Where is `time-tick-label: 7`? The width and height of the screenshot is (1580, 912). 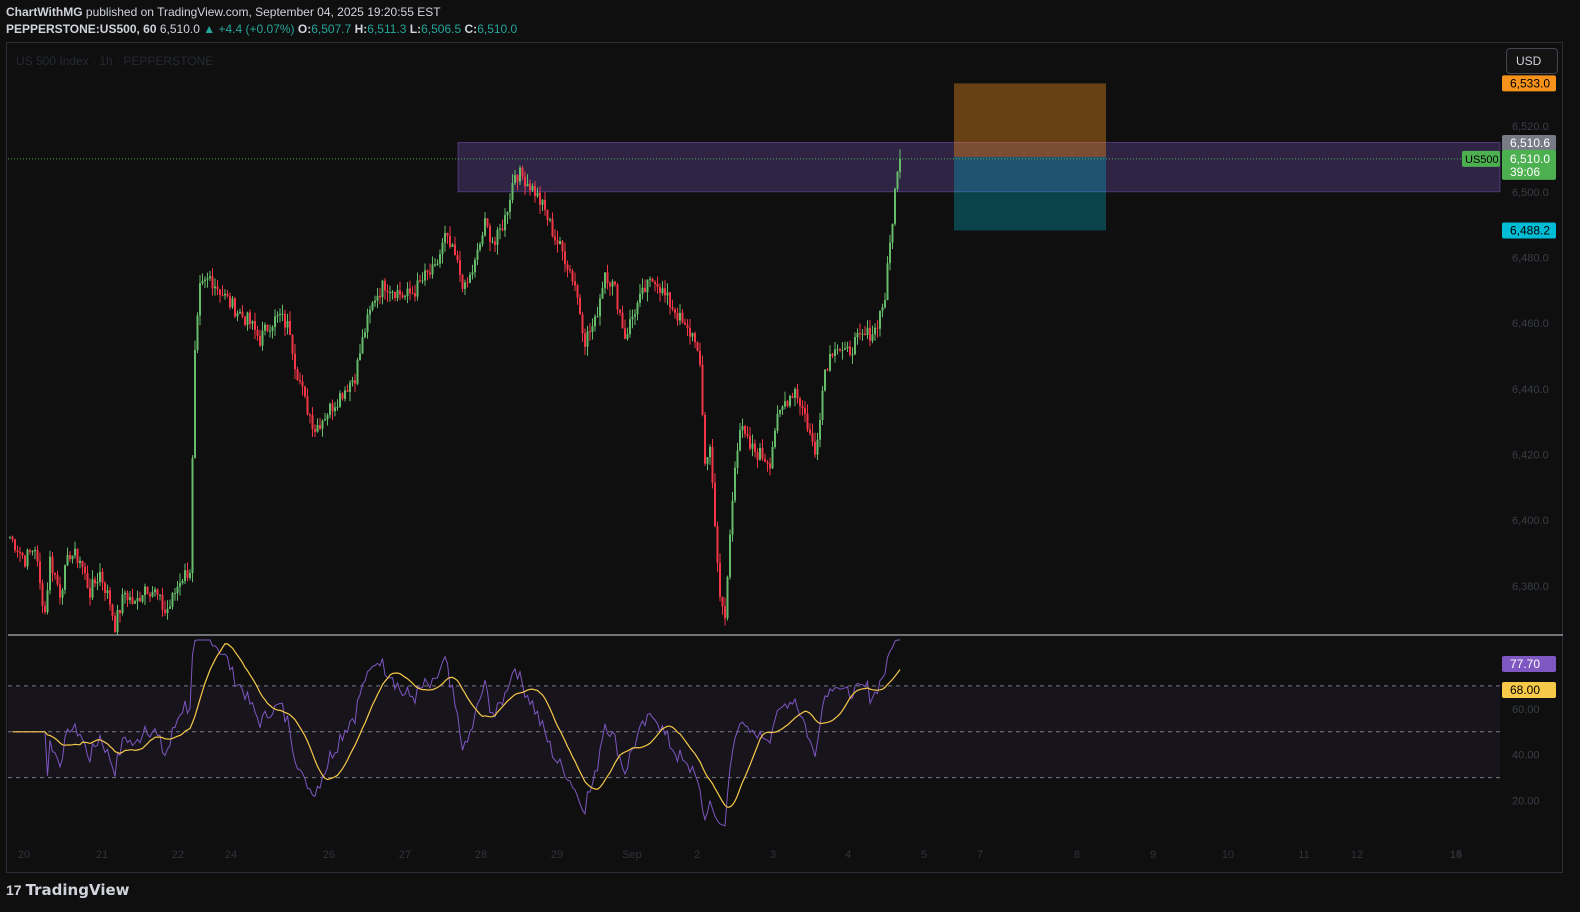 time-tick-label: 7 is located at coordinates (980, 855).